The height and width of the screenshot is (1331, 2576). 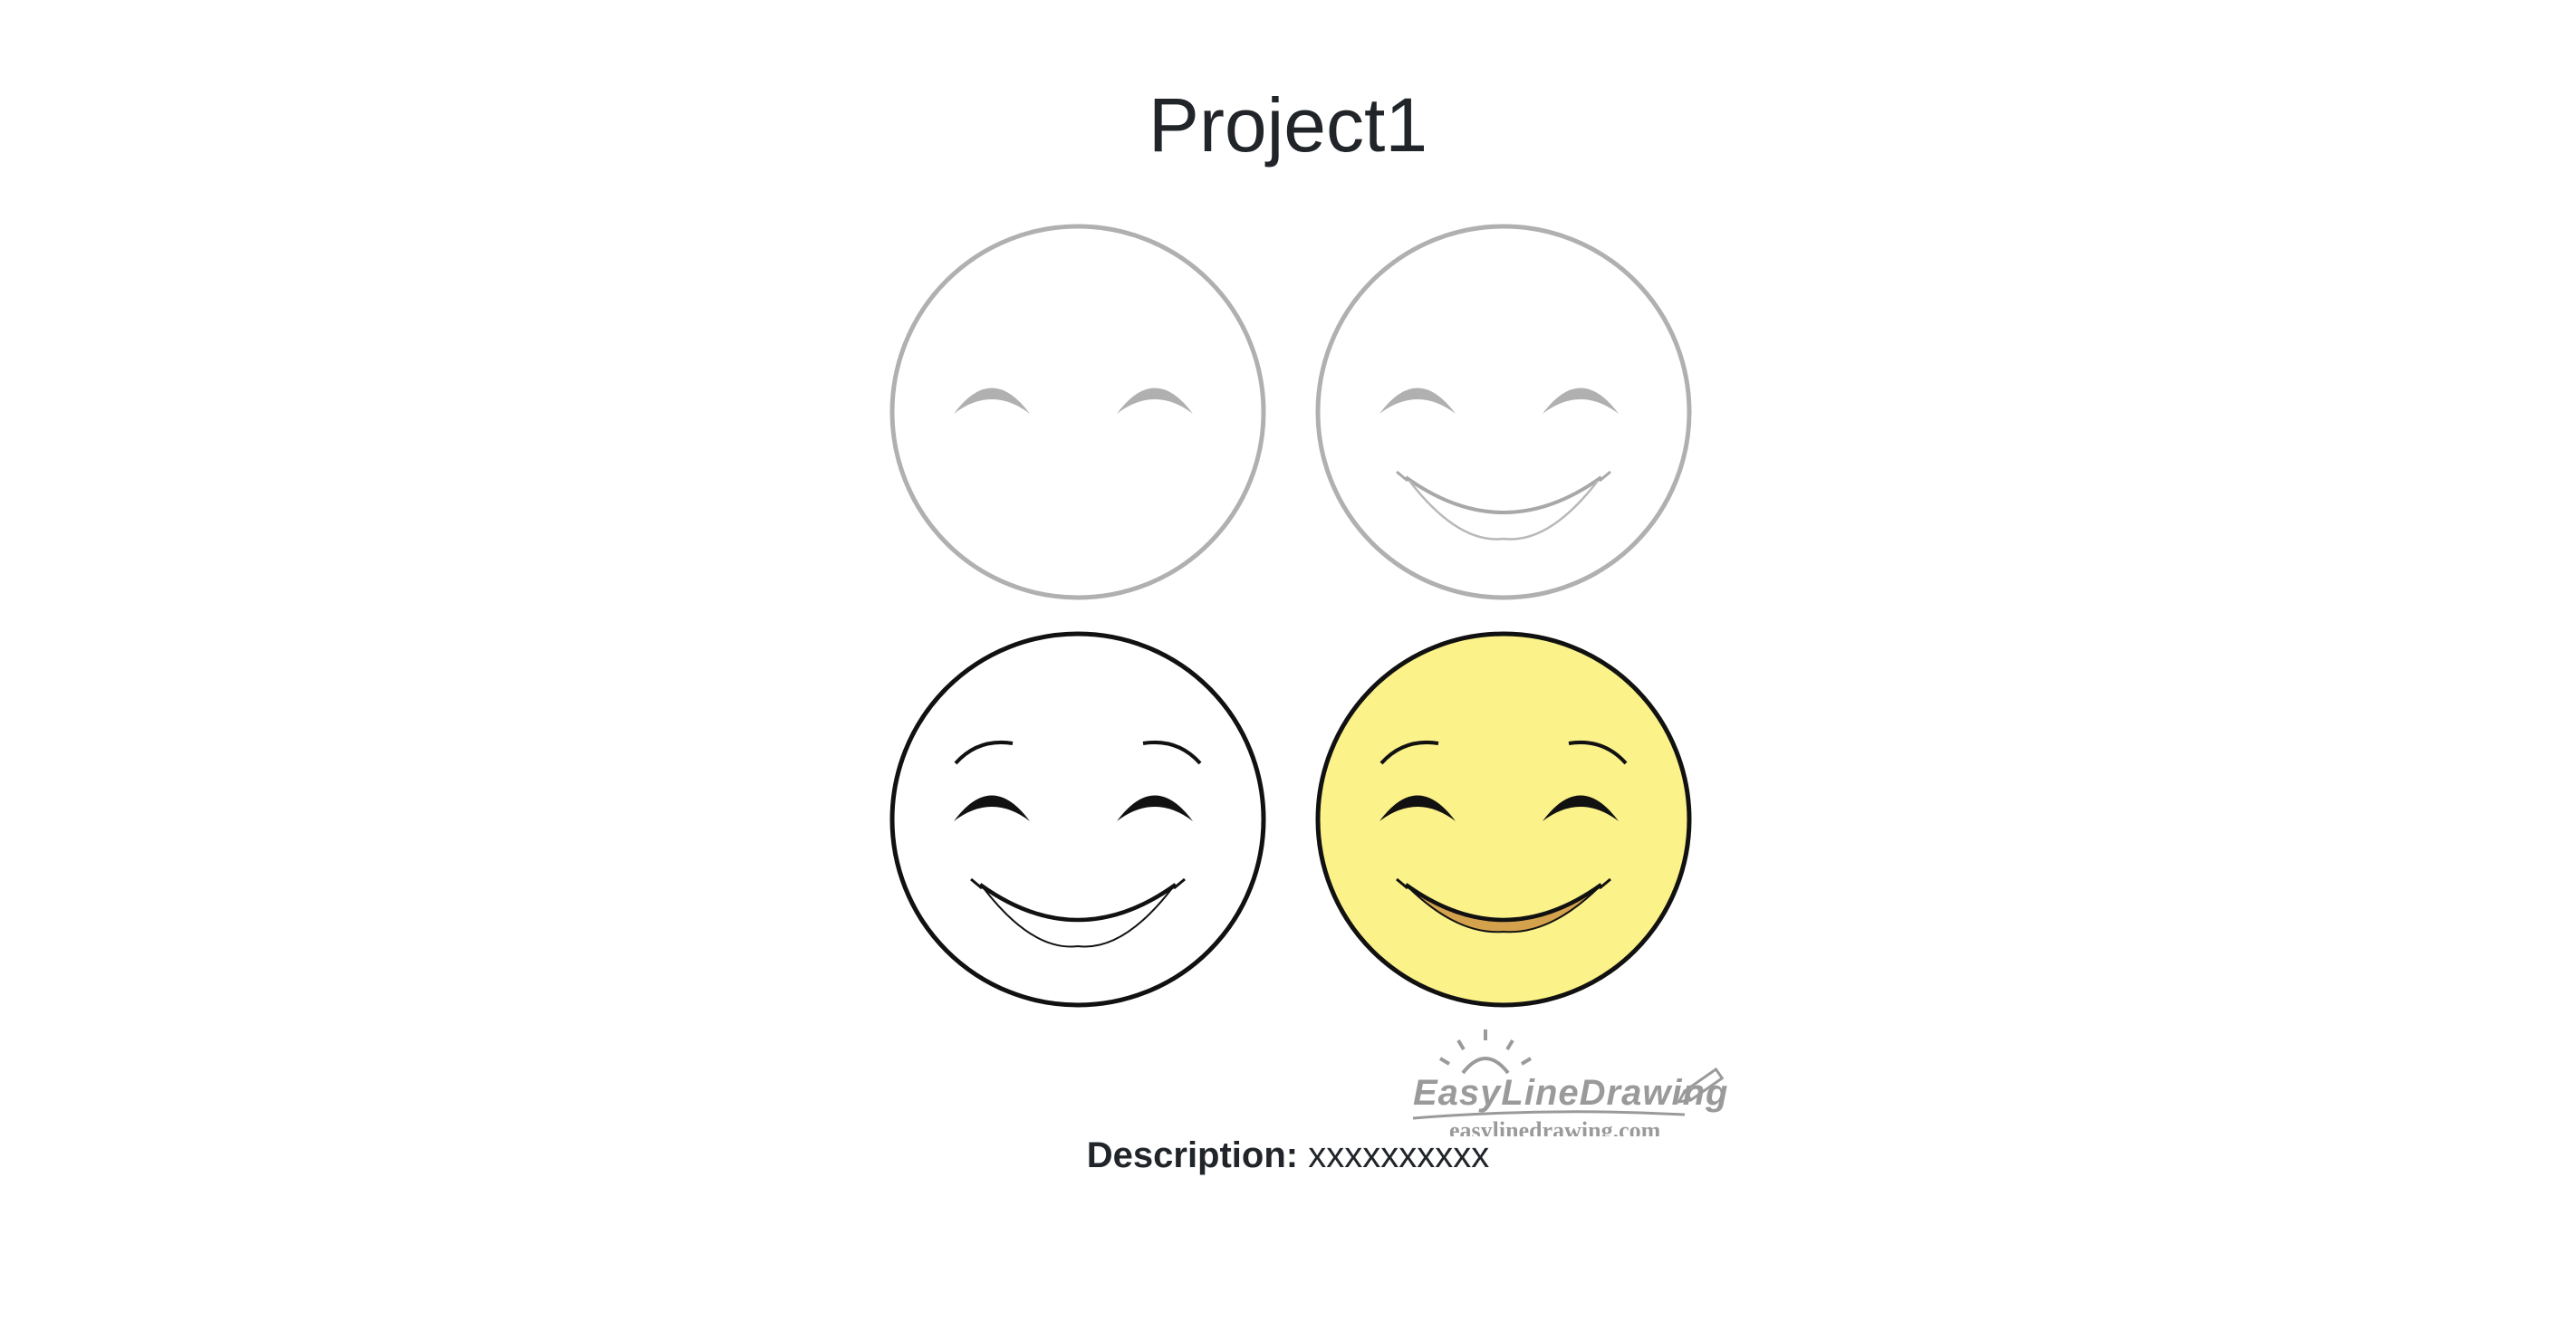 I want to click on smiley-step-1-icon, so click(x=1077, y=412).